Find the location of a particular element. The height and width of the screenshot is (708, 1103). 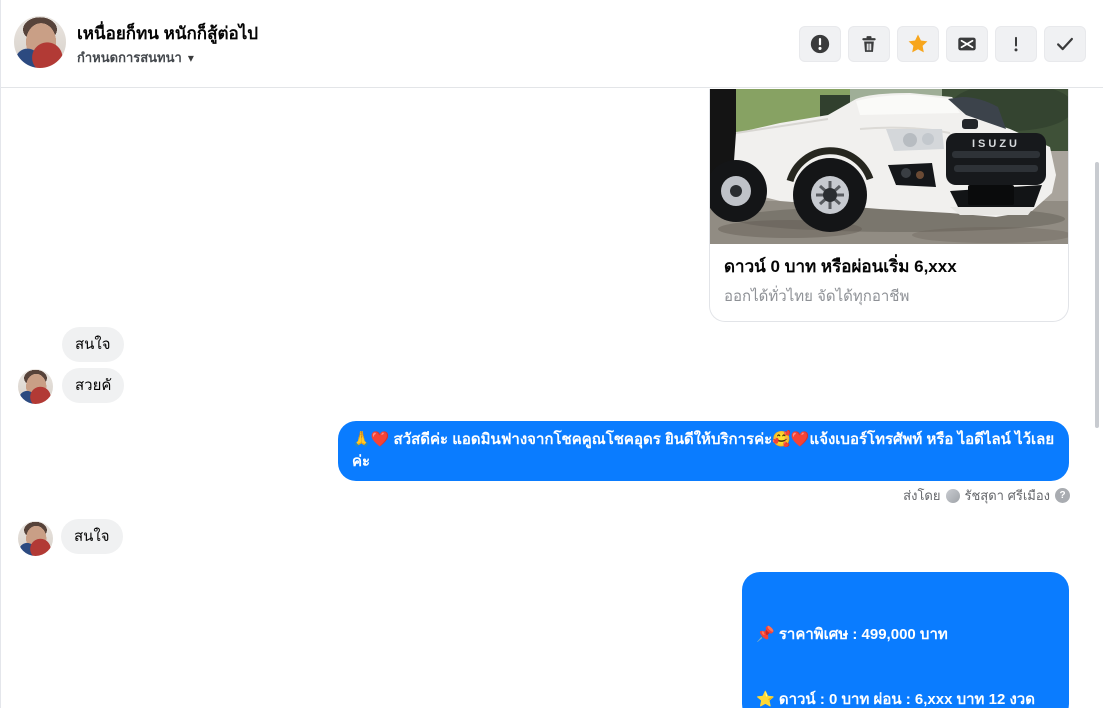

mark-spam-button is located at coordinates (1016, 44).